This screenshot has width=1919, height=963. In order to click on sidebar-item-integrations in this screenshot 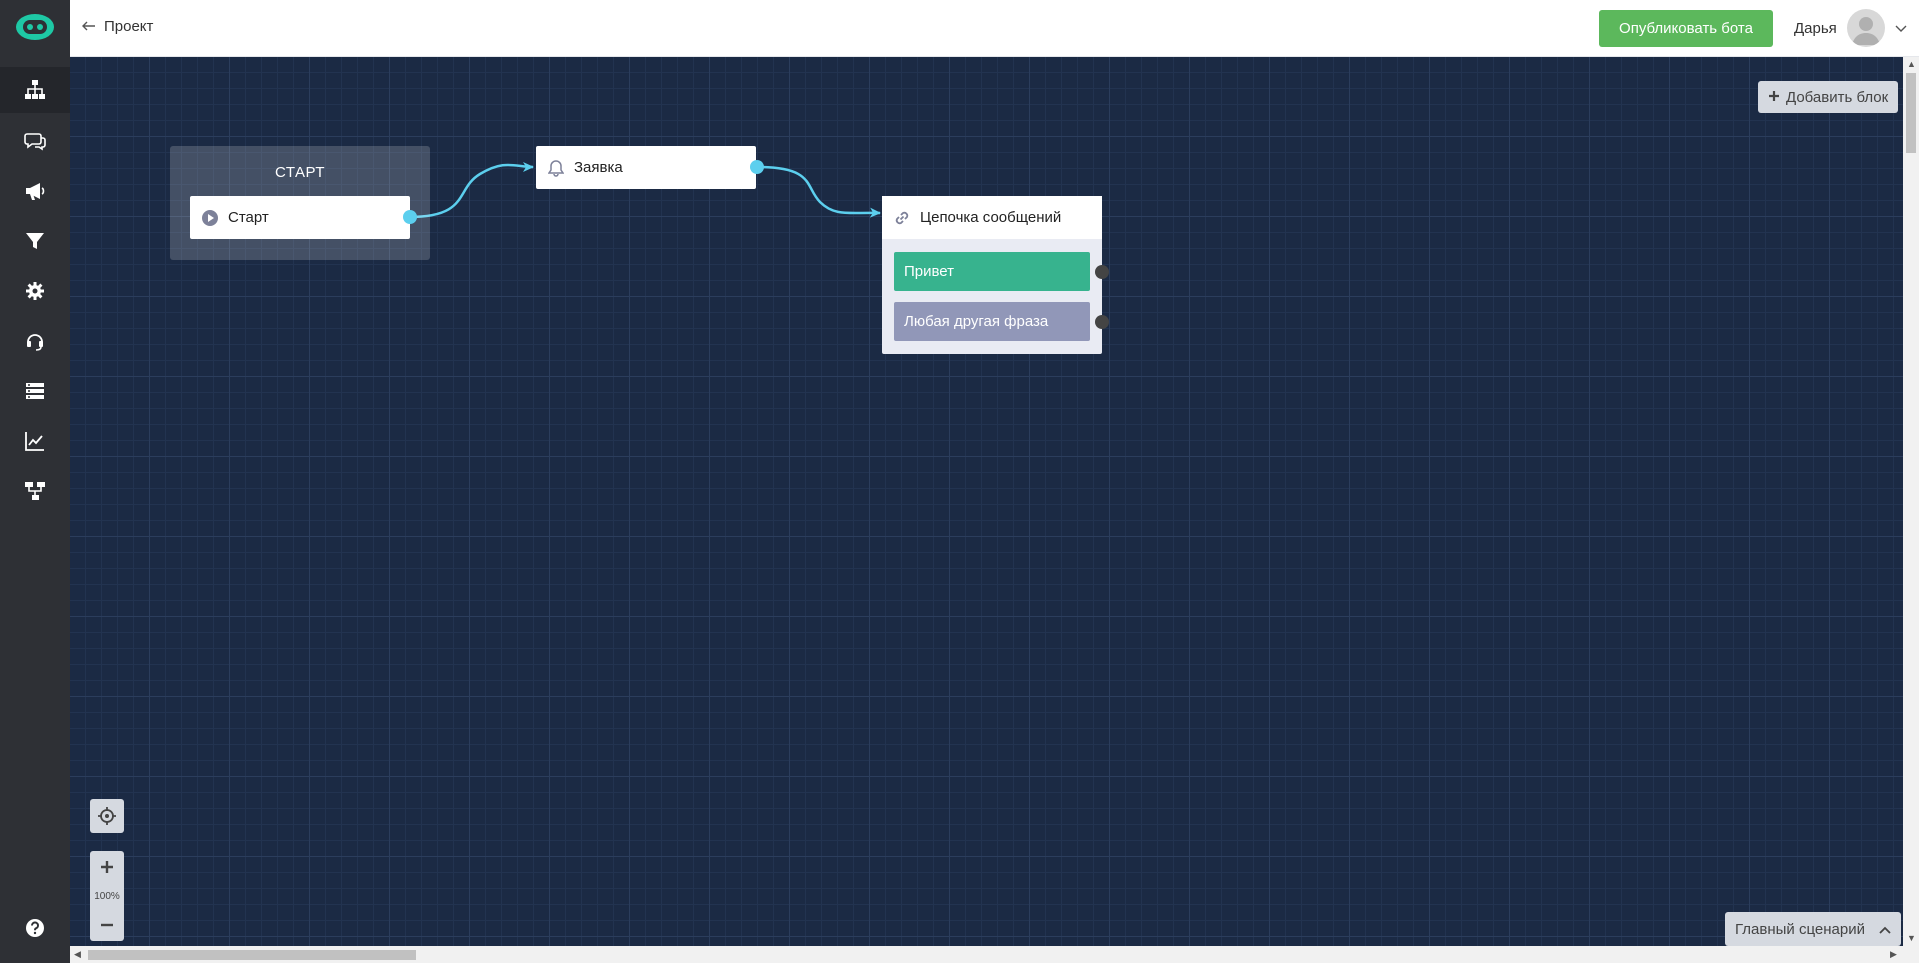, I will do `click(35, 491)`.